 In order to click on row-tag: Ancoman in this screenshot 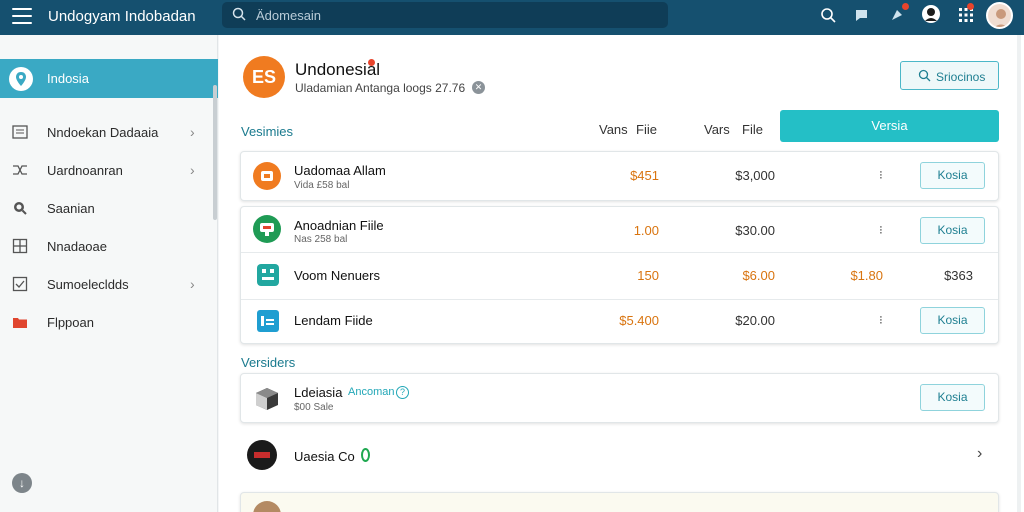, I will do `click(371, 392)`.